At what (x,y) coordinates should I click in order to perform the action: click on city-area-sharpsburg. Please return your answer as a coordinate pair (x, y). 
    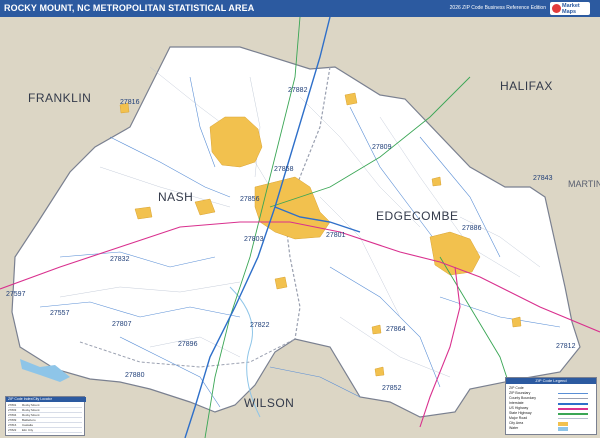
    Looking at the image, I should click on (281, 283).